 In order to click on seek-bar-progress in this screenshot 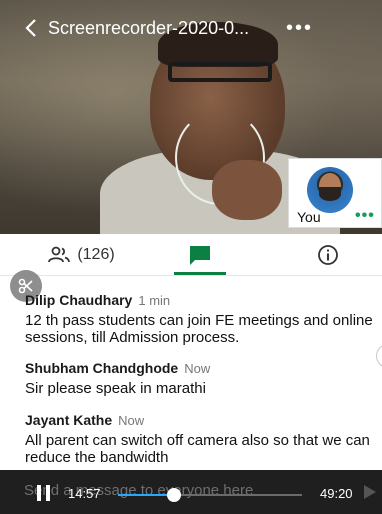, I will do `click(146, 495)`.